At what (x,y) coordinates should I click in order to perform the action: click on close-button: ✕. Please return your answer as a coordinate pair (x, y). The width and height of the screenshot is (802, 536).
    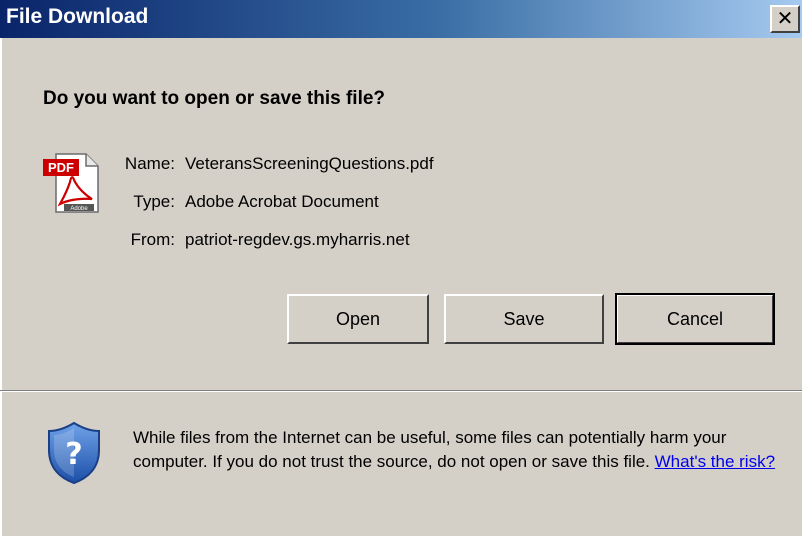
    Looking at the image, I should click on (785, 19).